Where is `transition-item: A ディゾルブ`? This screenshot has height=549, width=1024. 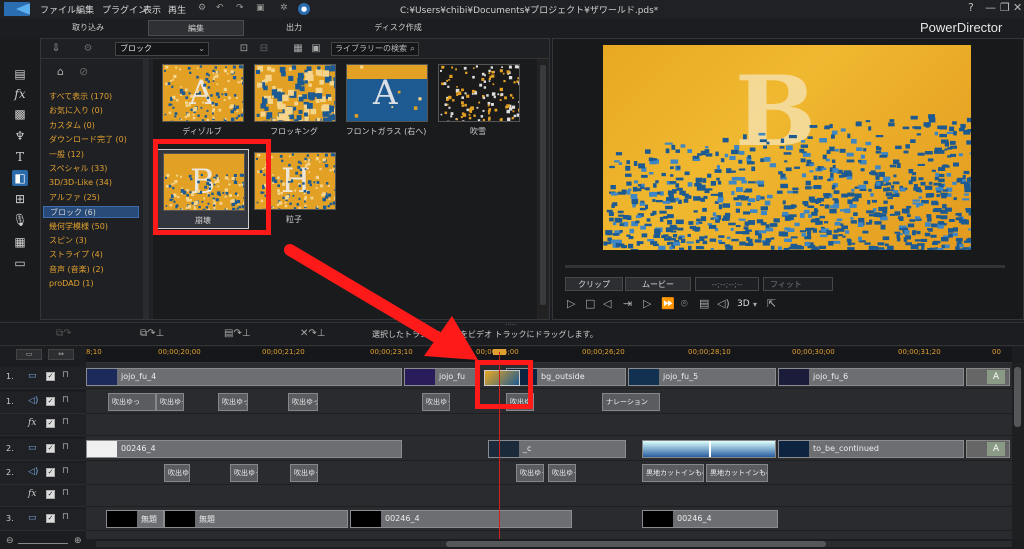 transition-item: A ディゾルブ is located at coordinates (203, 101).